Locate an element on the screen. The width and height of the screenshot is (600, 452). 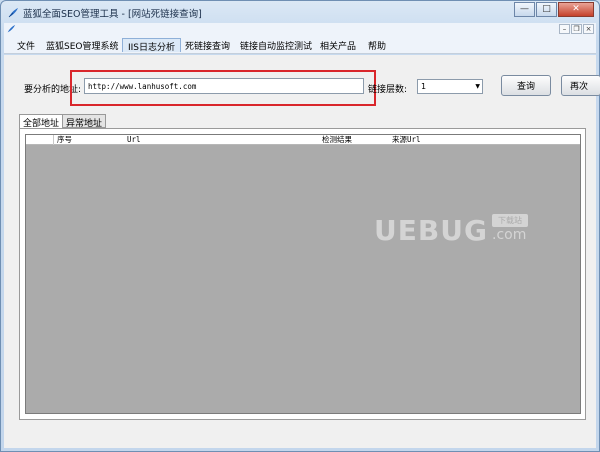
minimize-button: — is located at coordinates (524, 9).